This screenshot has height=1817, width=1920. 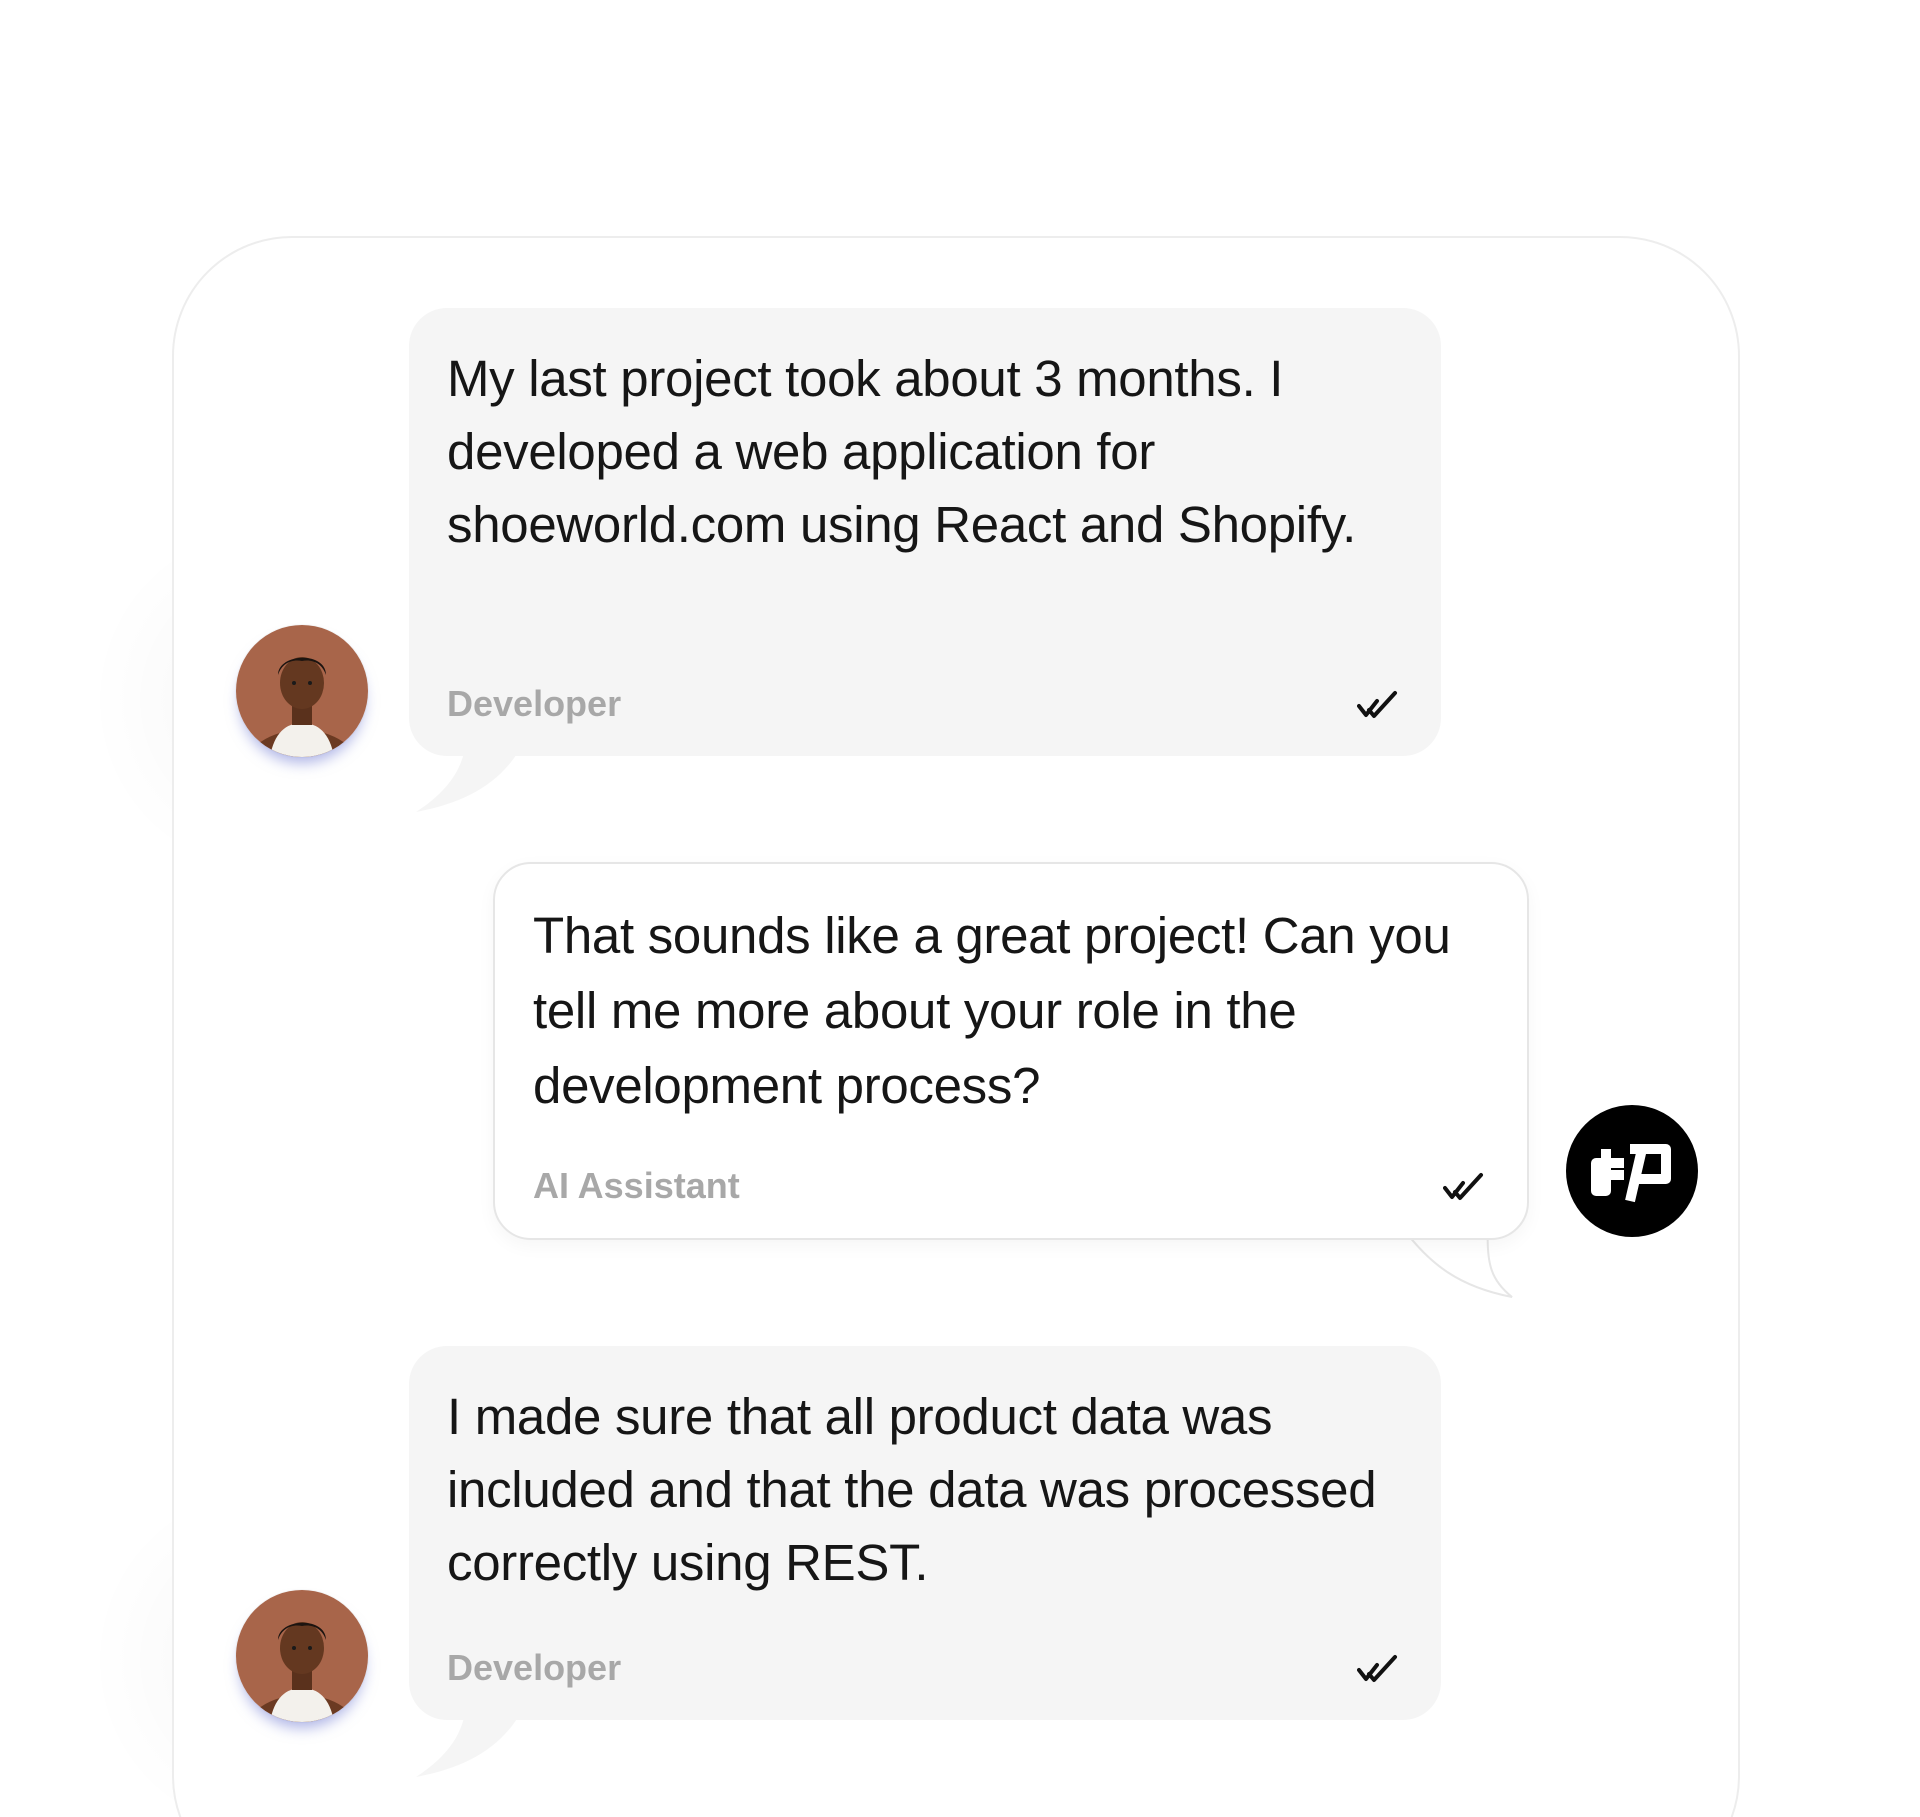 I want to click on sender-label: AI Assistant, so click(x=636, y=1185).